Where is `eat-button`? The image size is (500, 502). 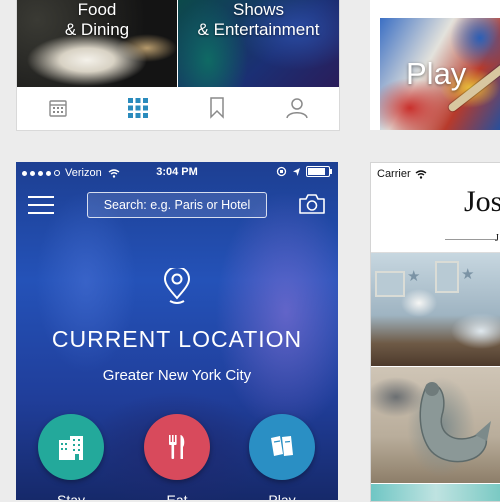 eat-button is located at coordinates (177, 447).